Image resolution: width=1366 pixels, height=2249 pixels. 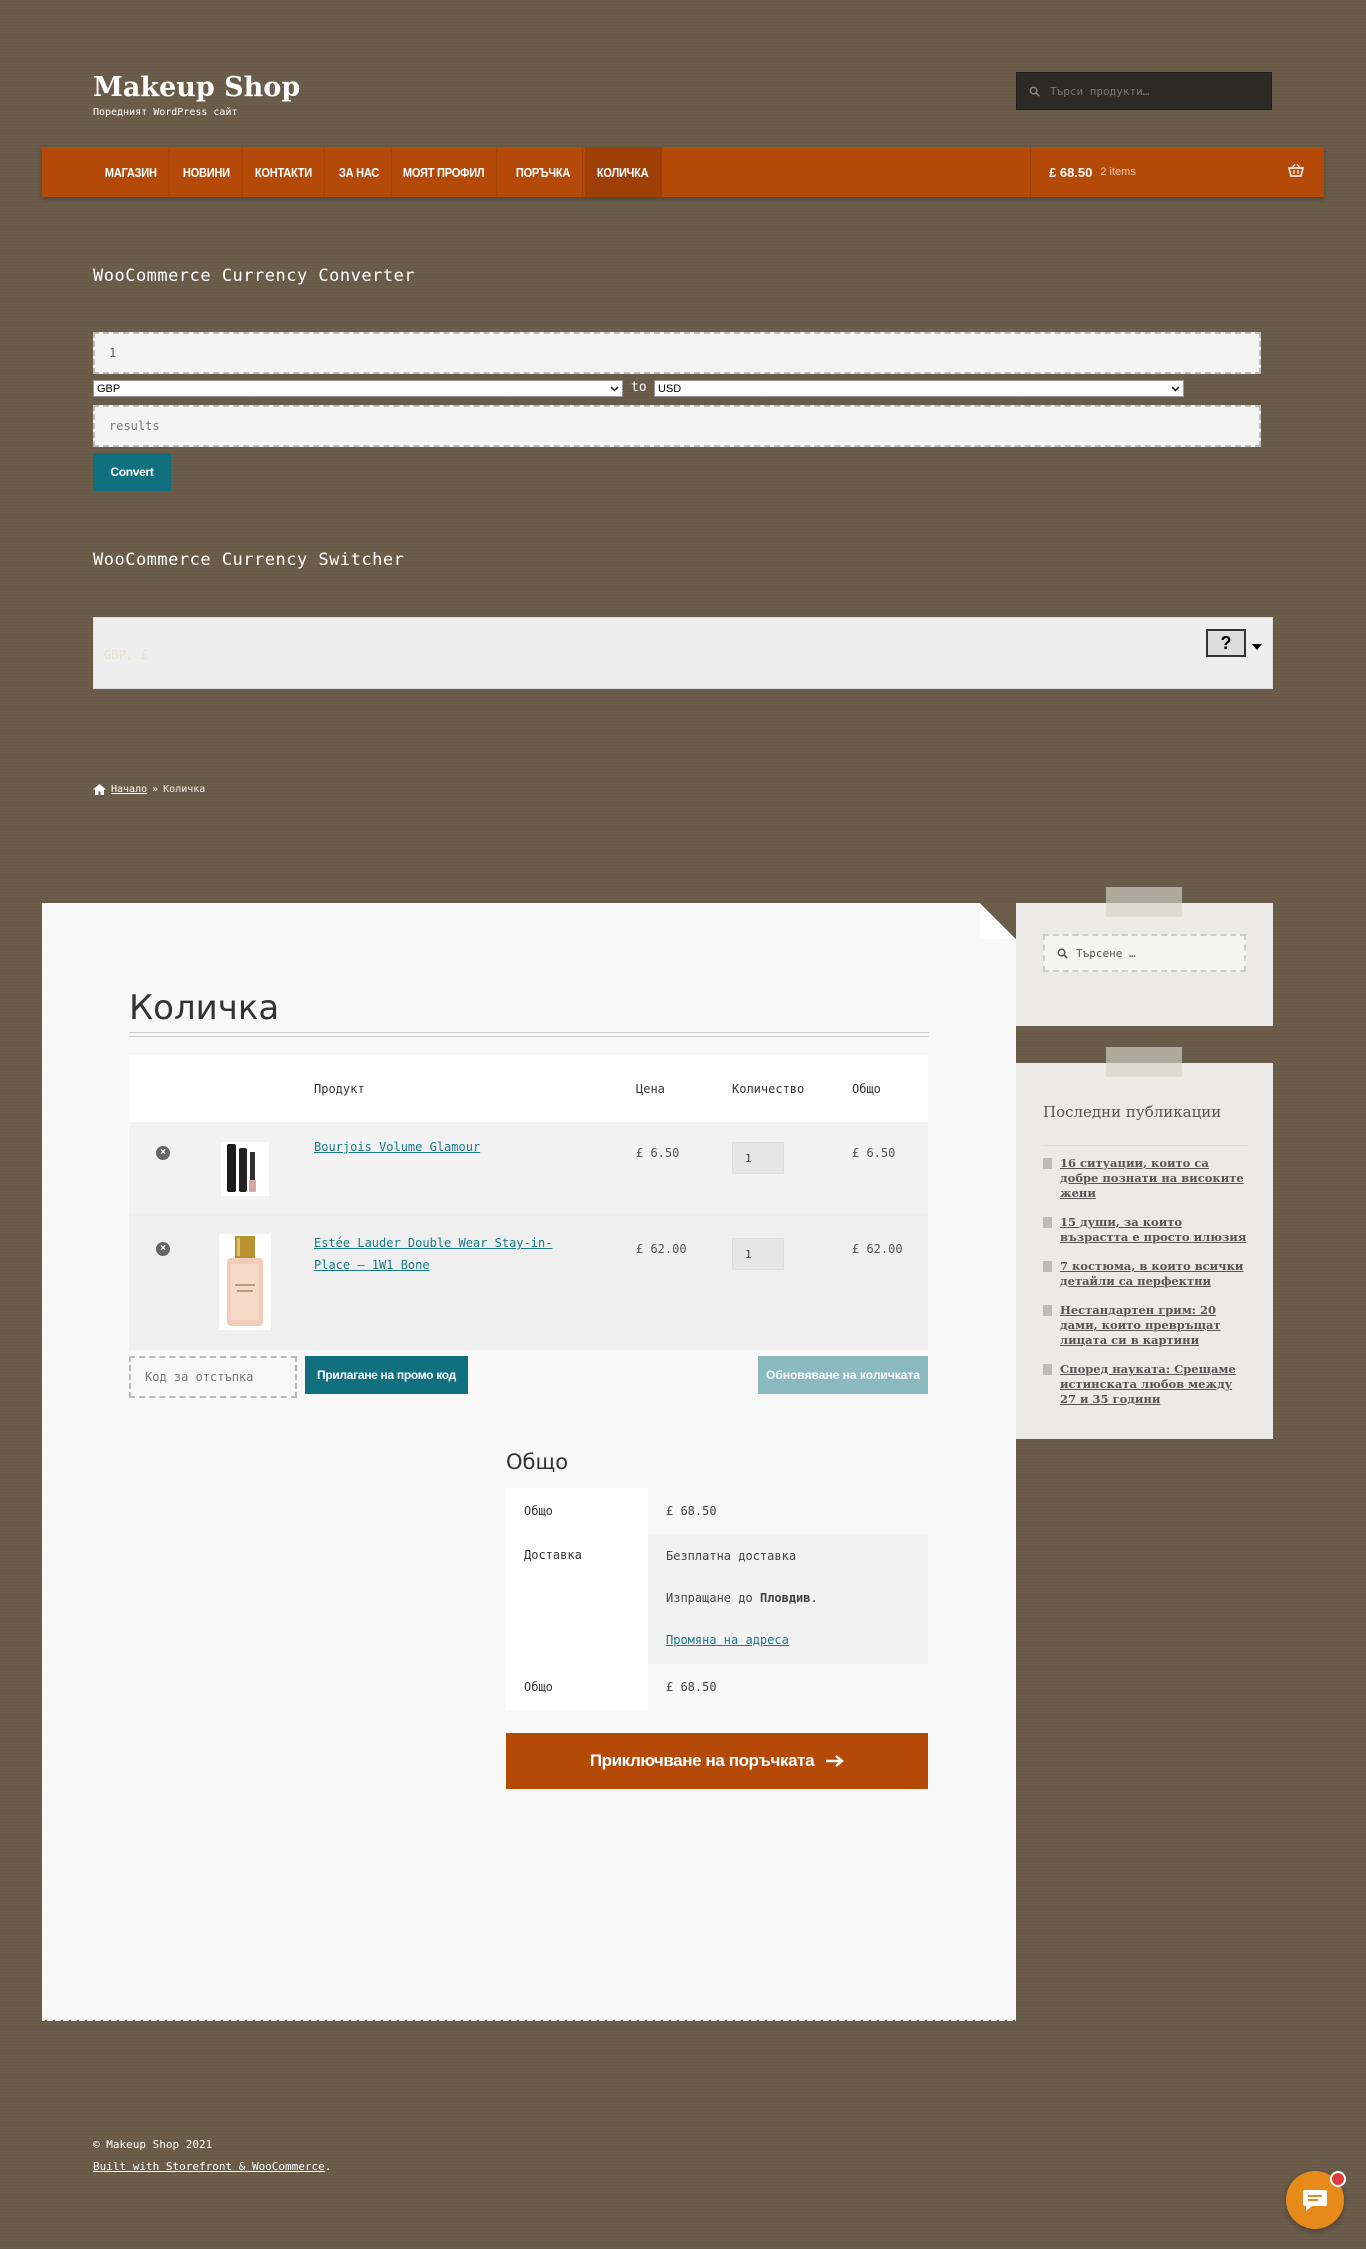 What do you see at coordinates (658, 1153) in the screenshot?
I see `item-price: £ 6.50` at bounding box center [658, 1153].